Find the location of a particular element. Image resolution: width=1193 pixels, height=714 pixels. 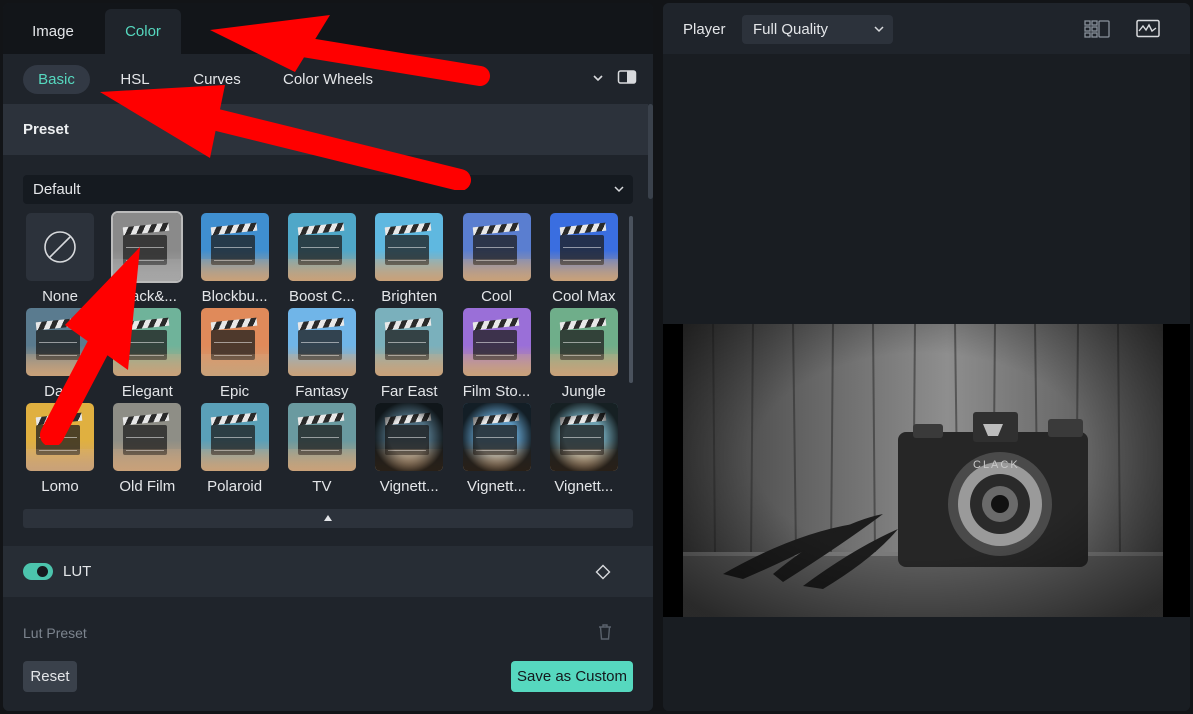

preset-item: Brighten is located at coordinates (409, 260).